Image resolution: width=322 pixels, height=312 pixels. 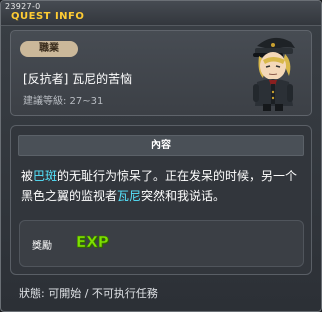 I want to click on exp-icon: EXP EXP, so click(x=93, y=242).